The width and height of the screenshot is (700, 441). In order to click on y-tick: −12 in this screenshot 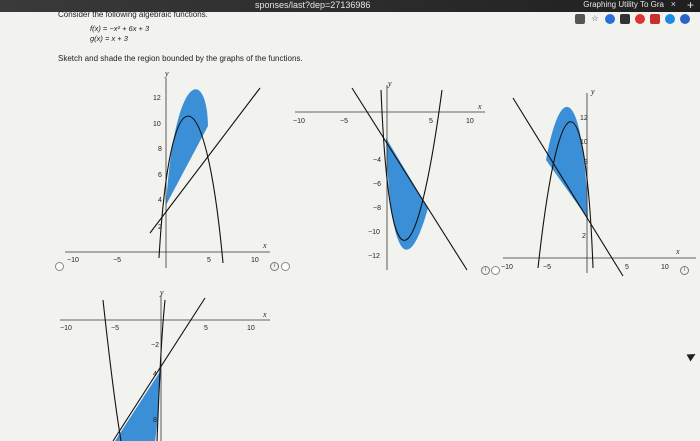, I will do `click(374, 256)`.